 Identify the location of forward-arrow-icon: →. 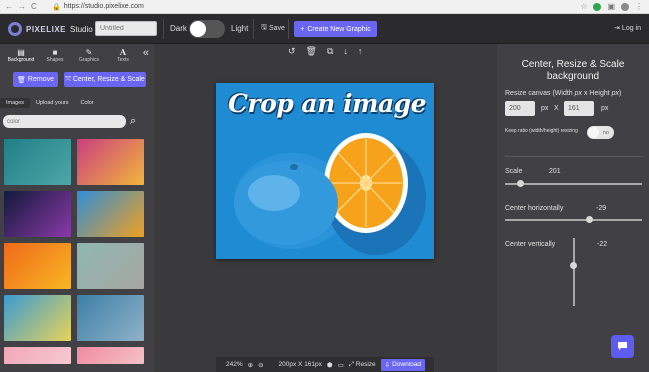
(22, 6).